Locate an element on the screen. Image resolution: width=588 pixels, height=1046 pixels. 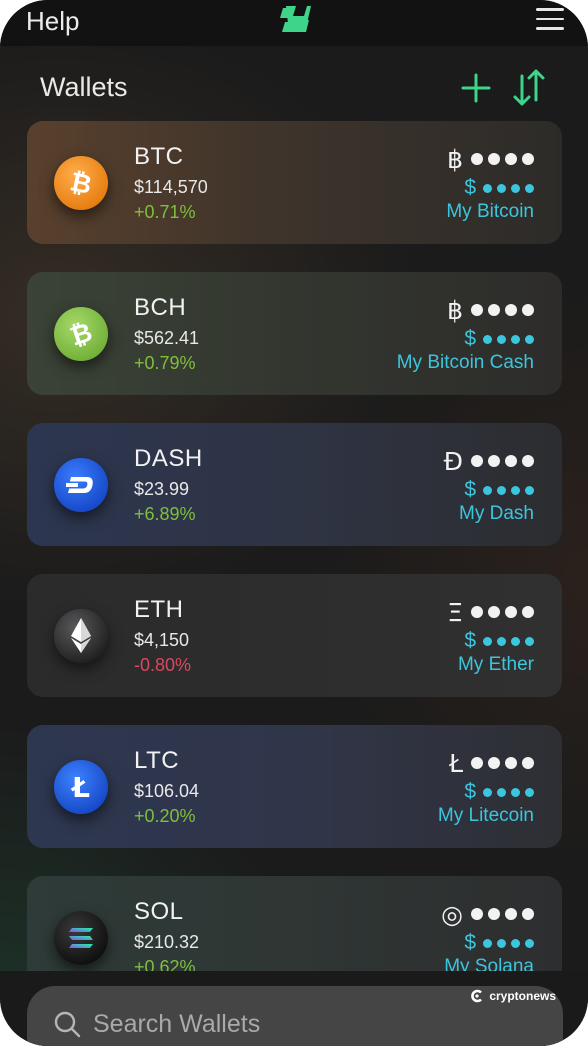
top-bar: Help is located at coordinates (294, 23).